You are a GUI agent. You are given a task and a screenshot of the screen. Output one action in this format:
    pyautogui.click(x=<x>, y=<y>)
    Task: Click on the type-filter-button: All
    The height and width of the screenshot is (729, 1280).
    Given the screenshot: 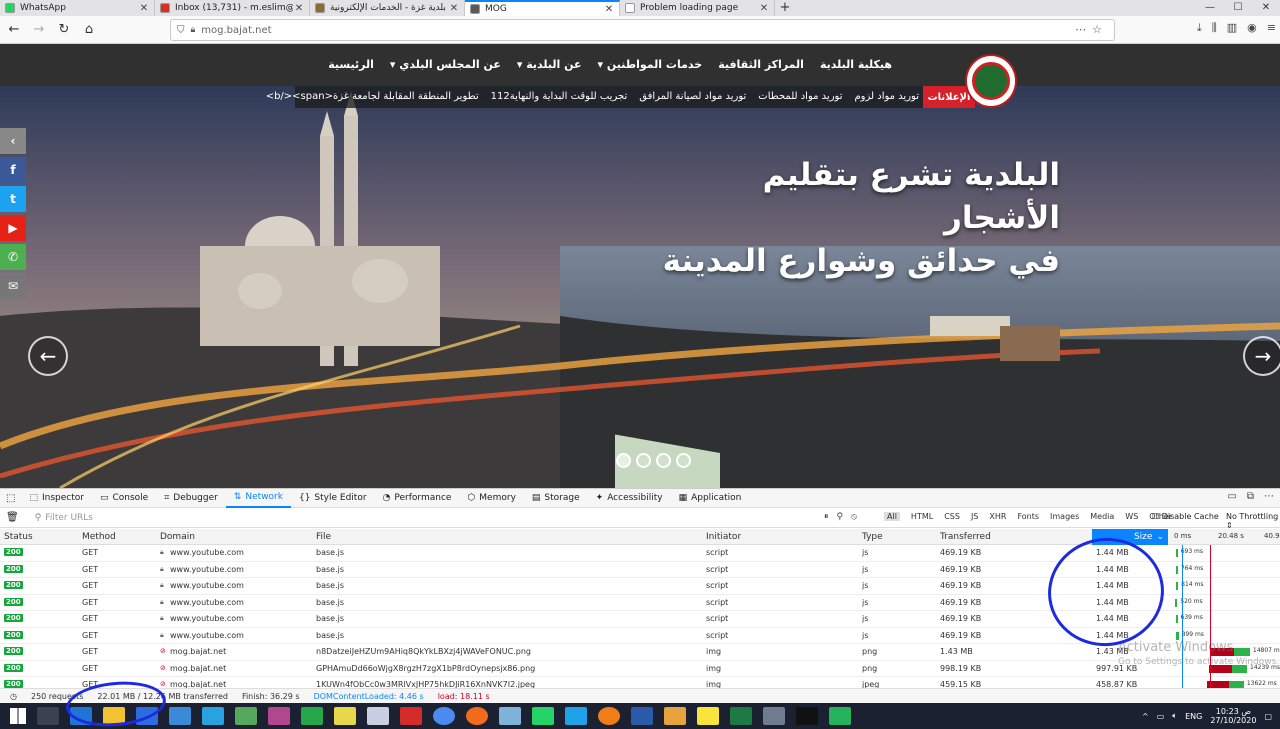 What is the action you would take?
    pyautogui.click(x=892, y=516)
    